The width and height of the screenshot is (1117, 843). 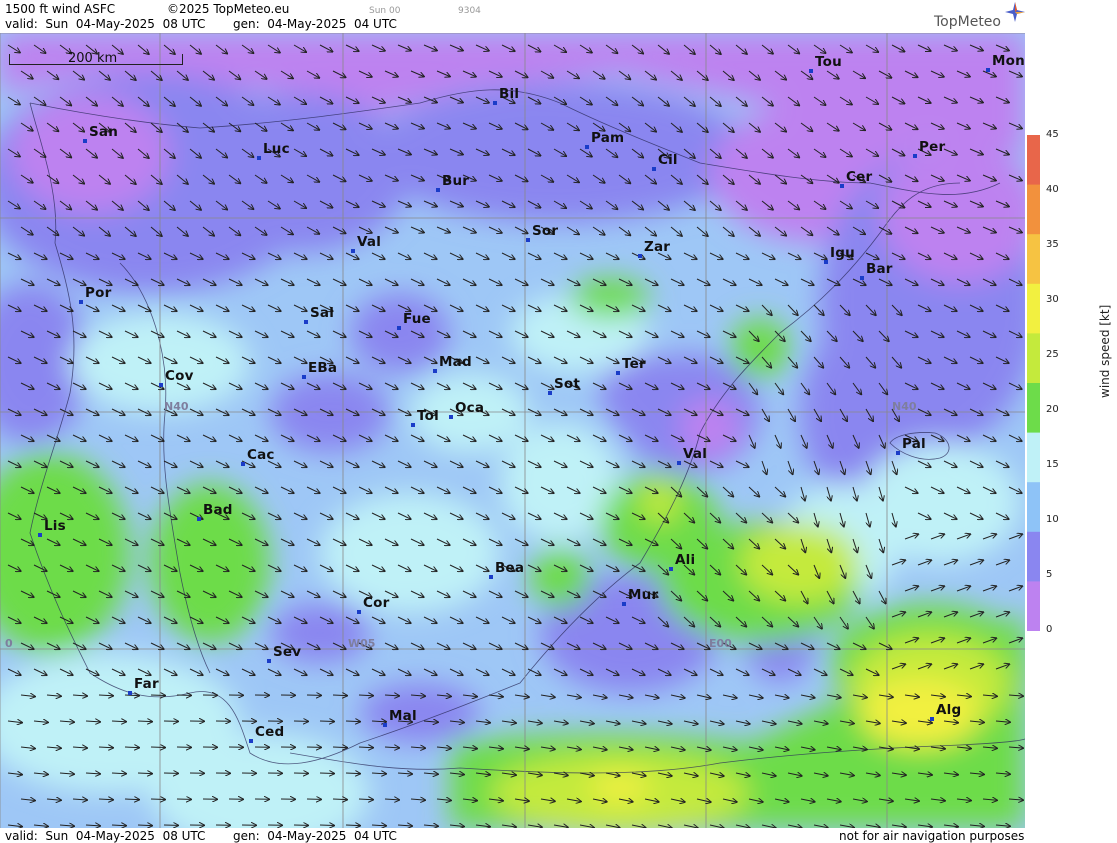 What do you see at coordinates (60, 9) in the screenshot?
I see `map-title: 1500 ft wind ASFC` at bounding box center [60, 9].